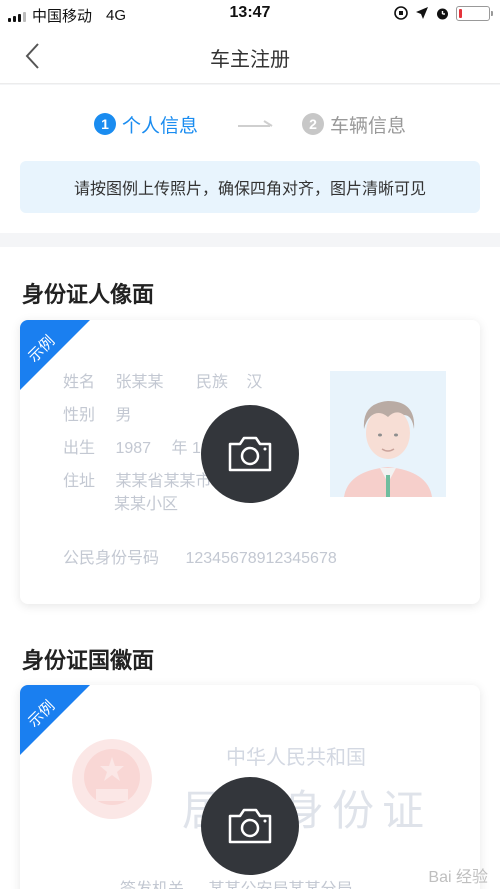 This screenshot has height=889, width=500. Describe the element at coordinates (123, 415) in the screenshot. I see `gender-value: 男` at that location.